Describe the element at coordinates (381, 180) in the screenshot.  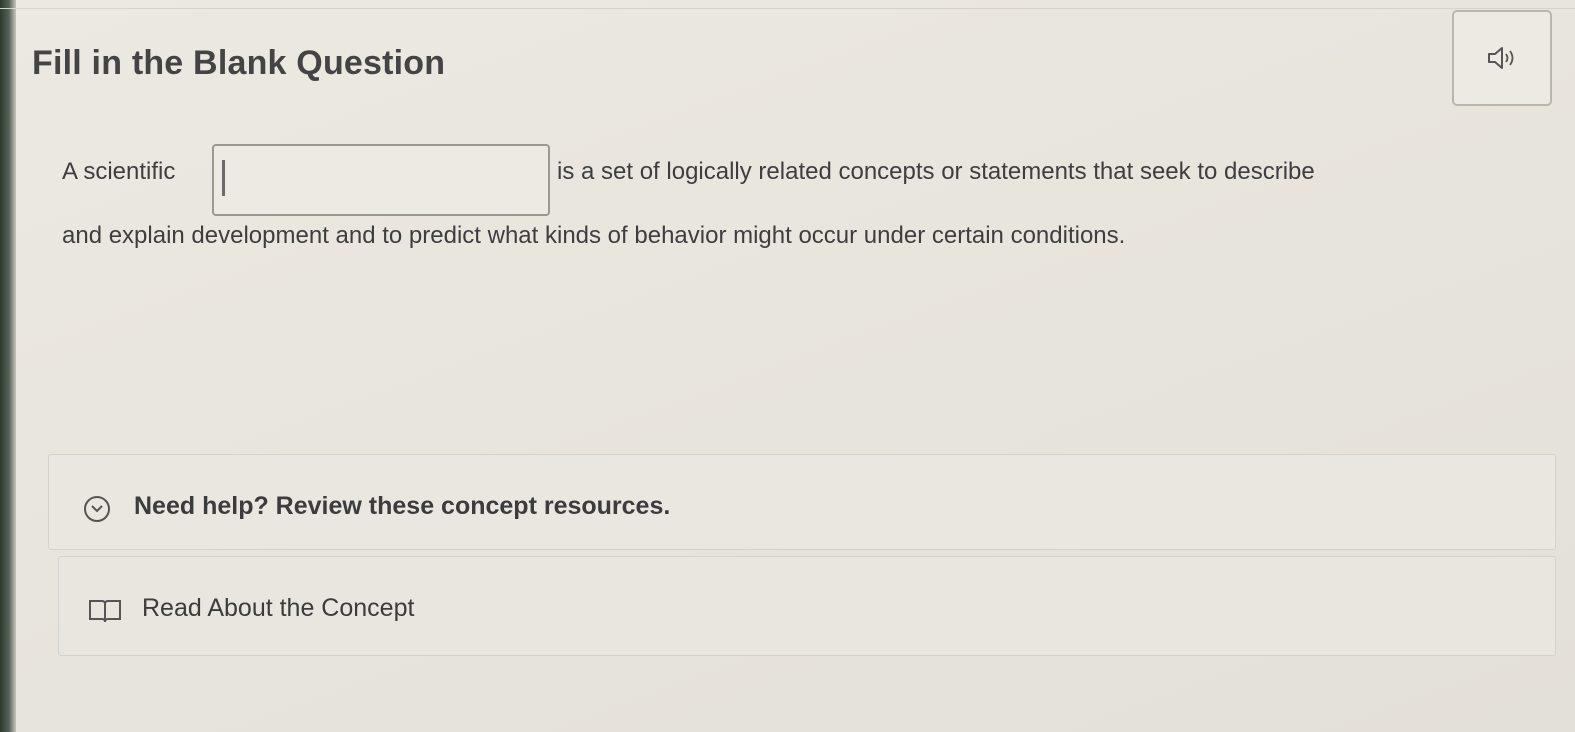
I see `answer-blank-input` at that location.